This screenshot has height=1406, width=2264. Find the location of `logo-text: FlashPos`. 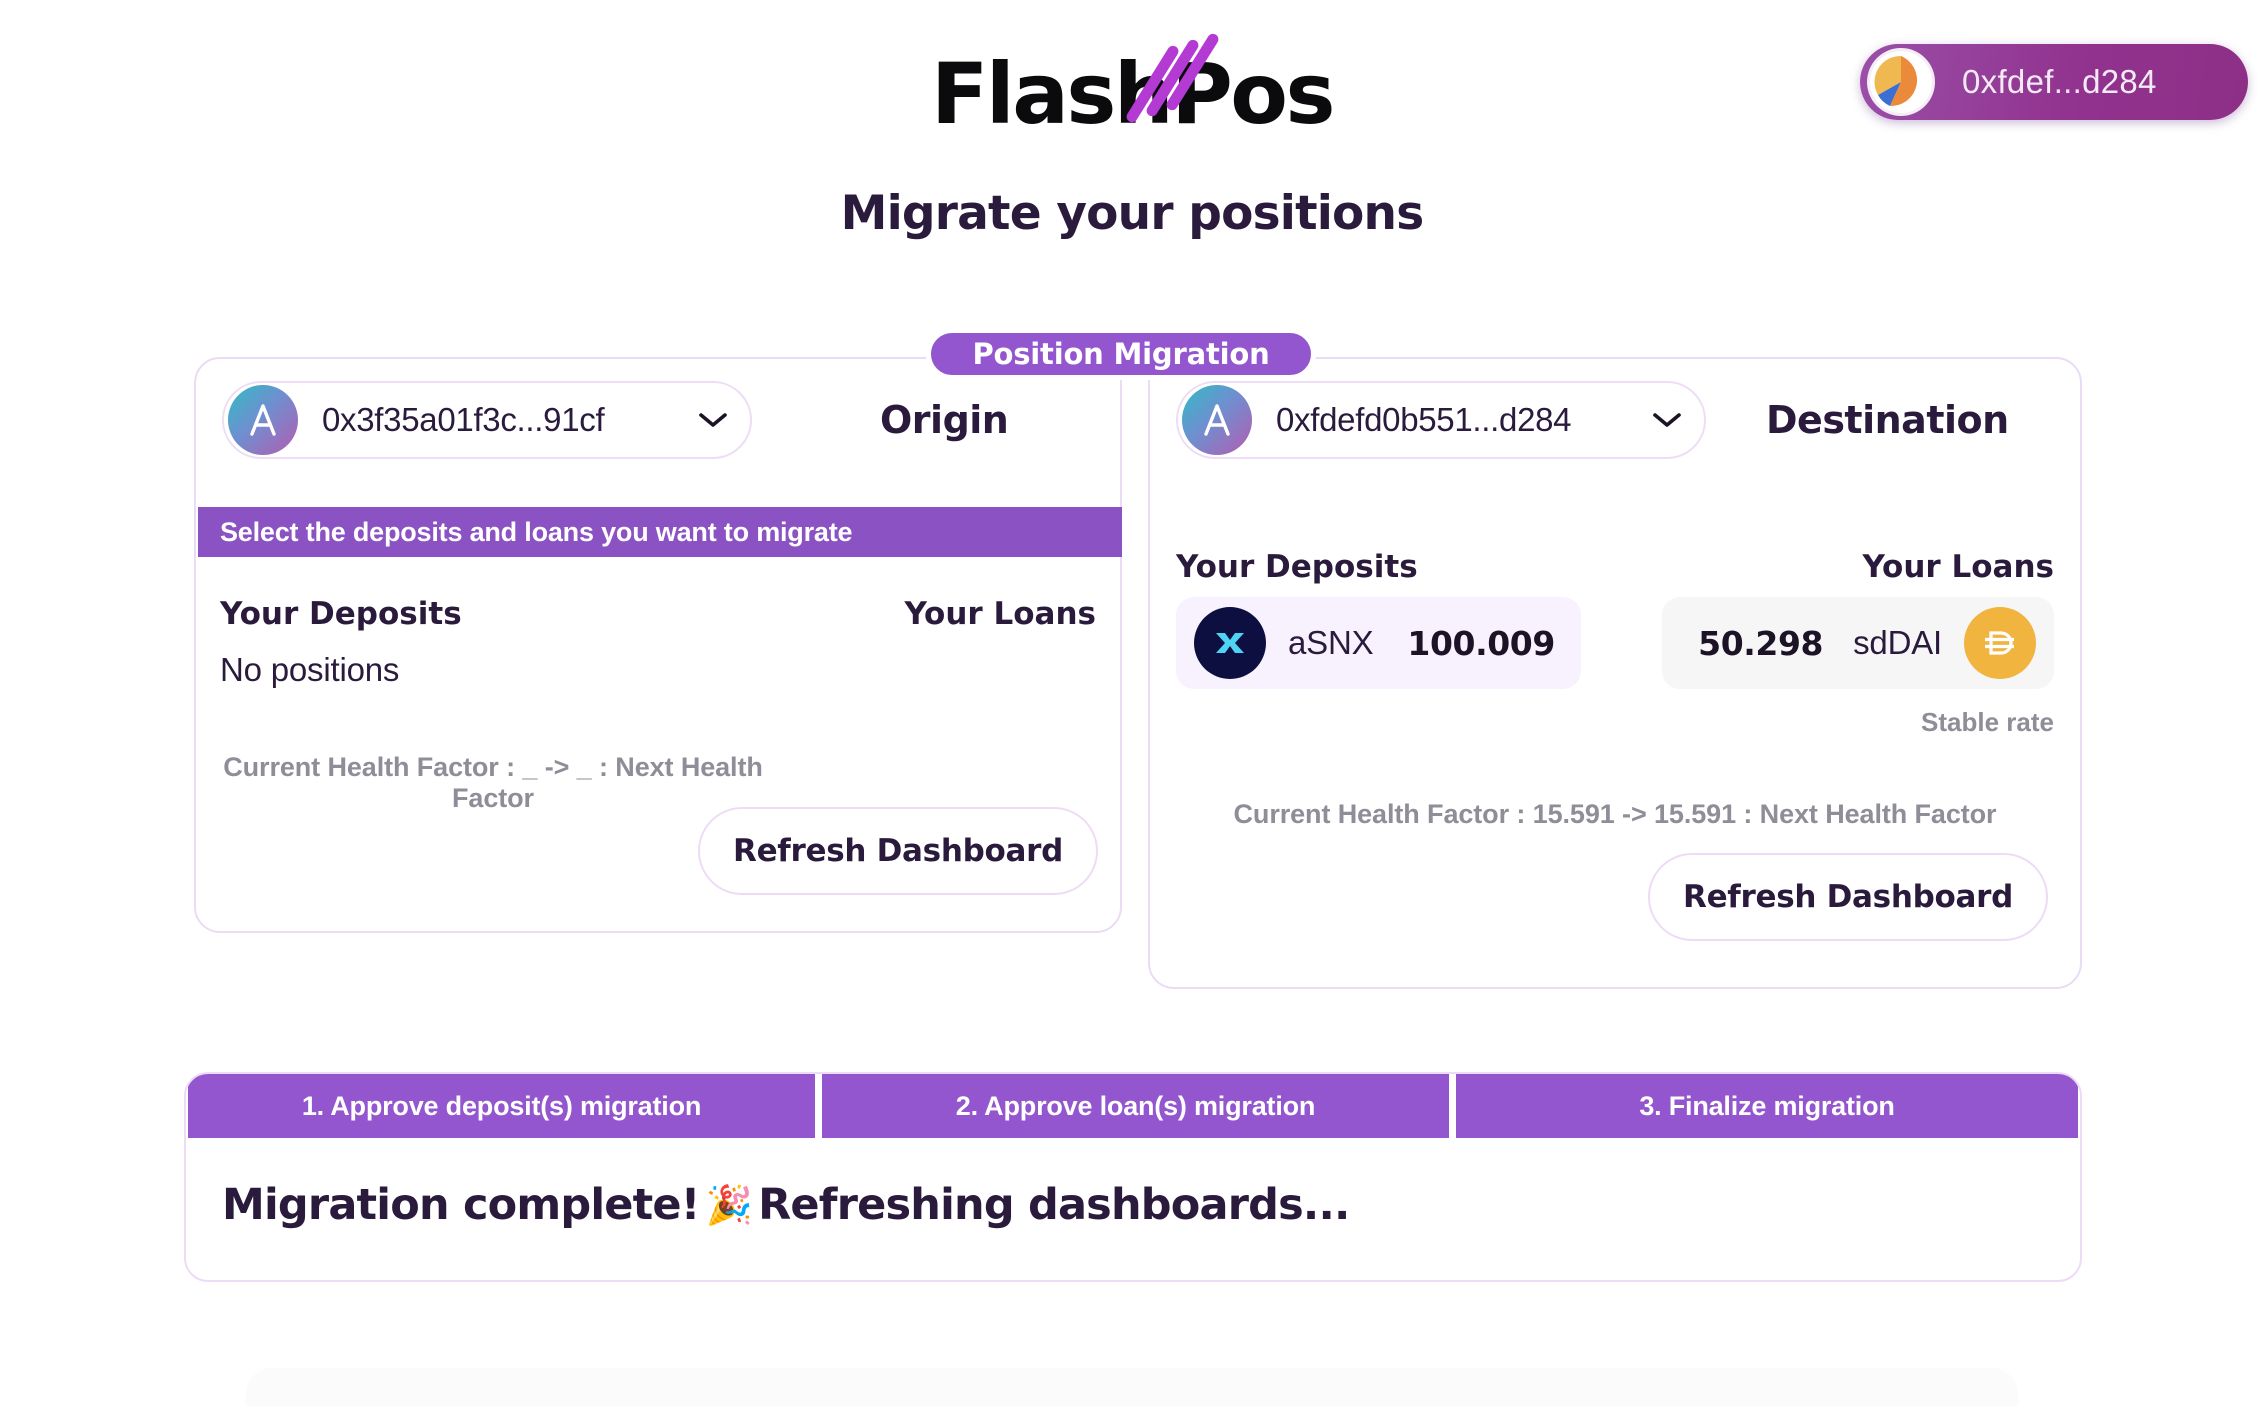

logo-text: FlashPos is located at coordinates (1133, 83).